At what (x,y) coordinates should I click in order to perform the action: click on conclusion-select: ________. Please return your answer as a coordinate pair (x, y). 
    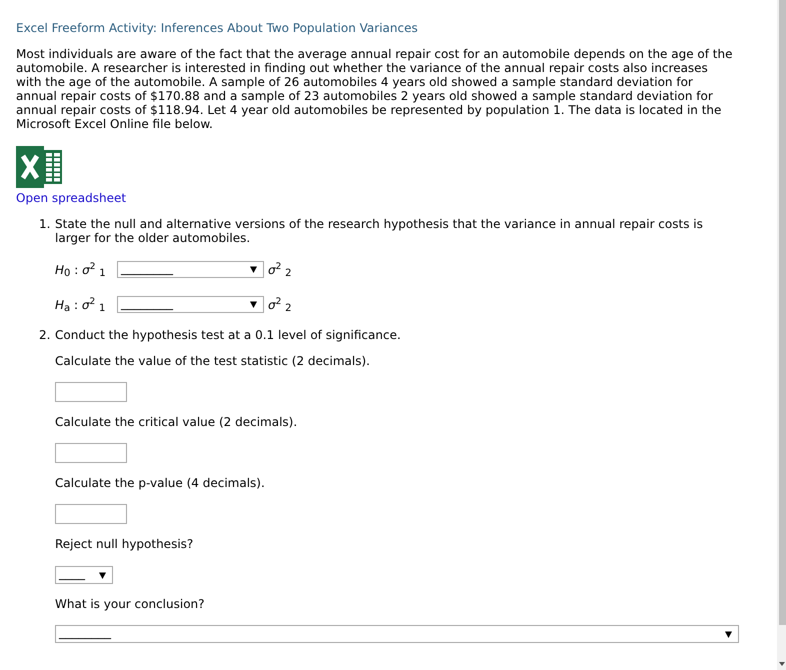
    Looking at the image, I should click on (397, 634).